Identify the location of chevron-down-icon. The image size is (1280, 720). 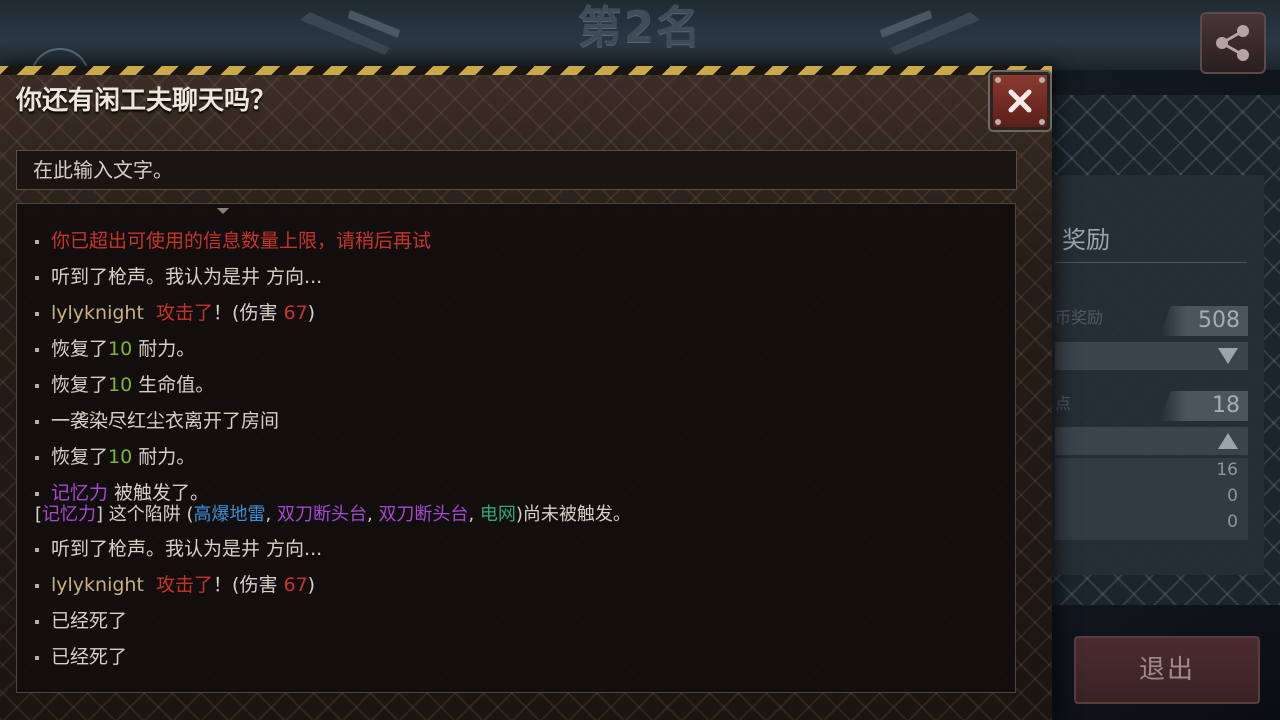
(1228, 356).